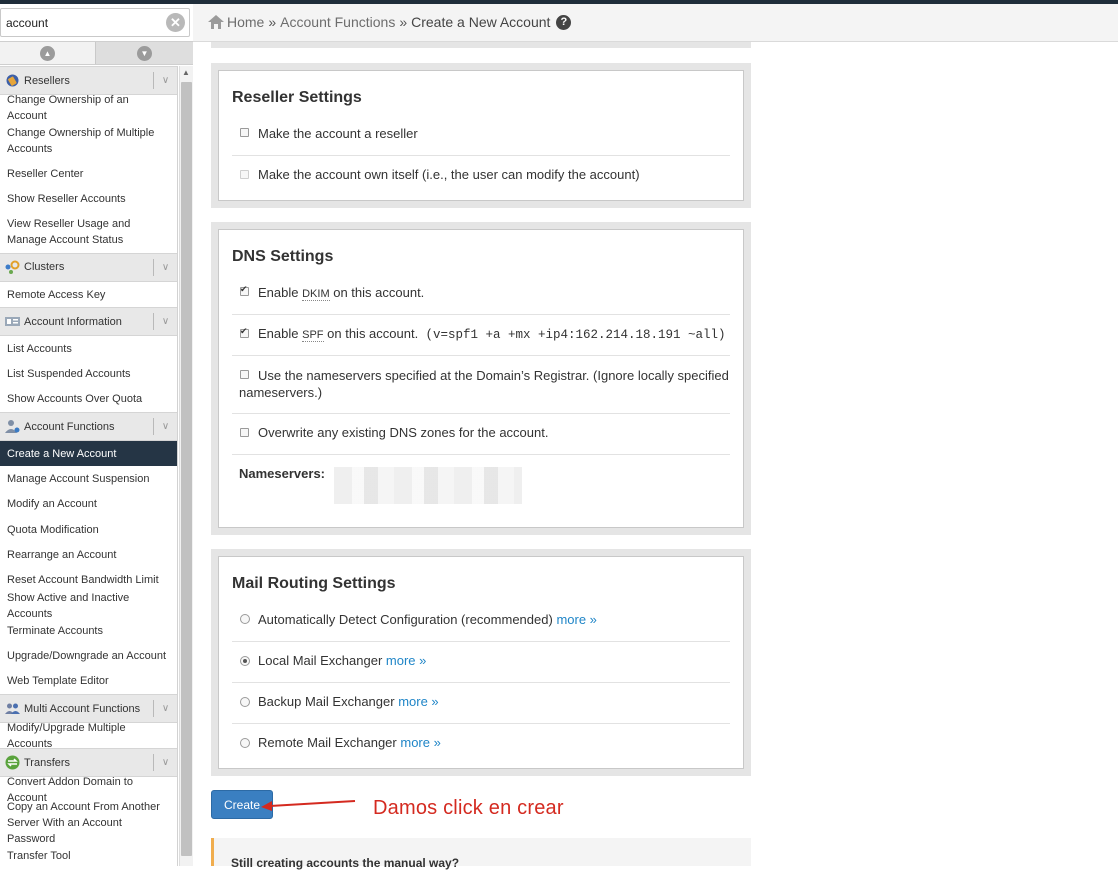 This screenshot has height=870, width=1118. I want to click on mail-remote-more-link: more », so click(420, 742).